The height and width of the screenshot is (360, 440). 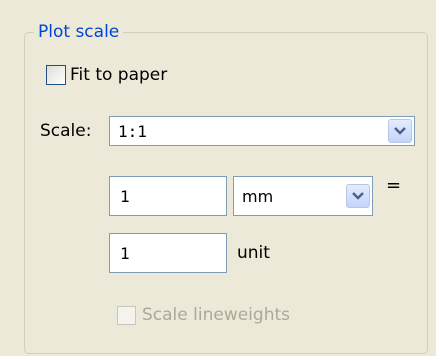 I want to click on drawing-units-value: 1, so click(x=125, y=253).